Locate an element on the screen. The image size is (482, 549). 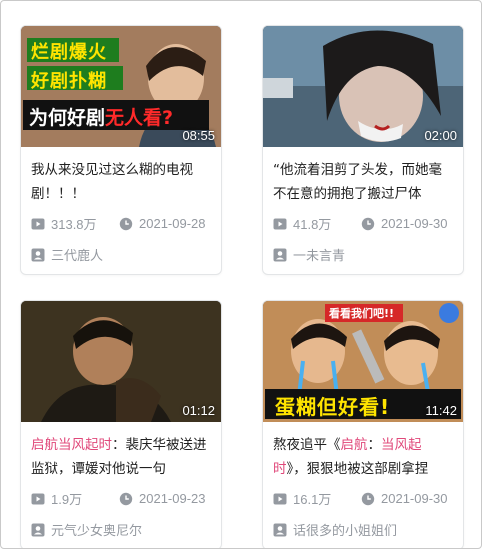
uploader-link: 话很多的小姐姐们 is located at coordinates (363, 529).